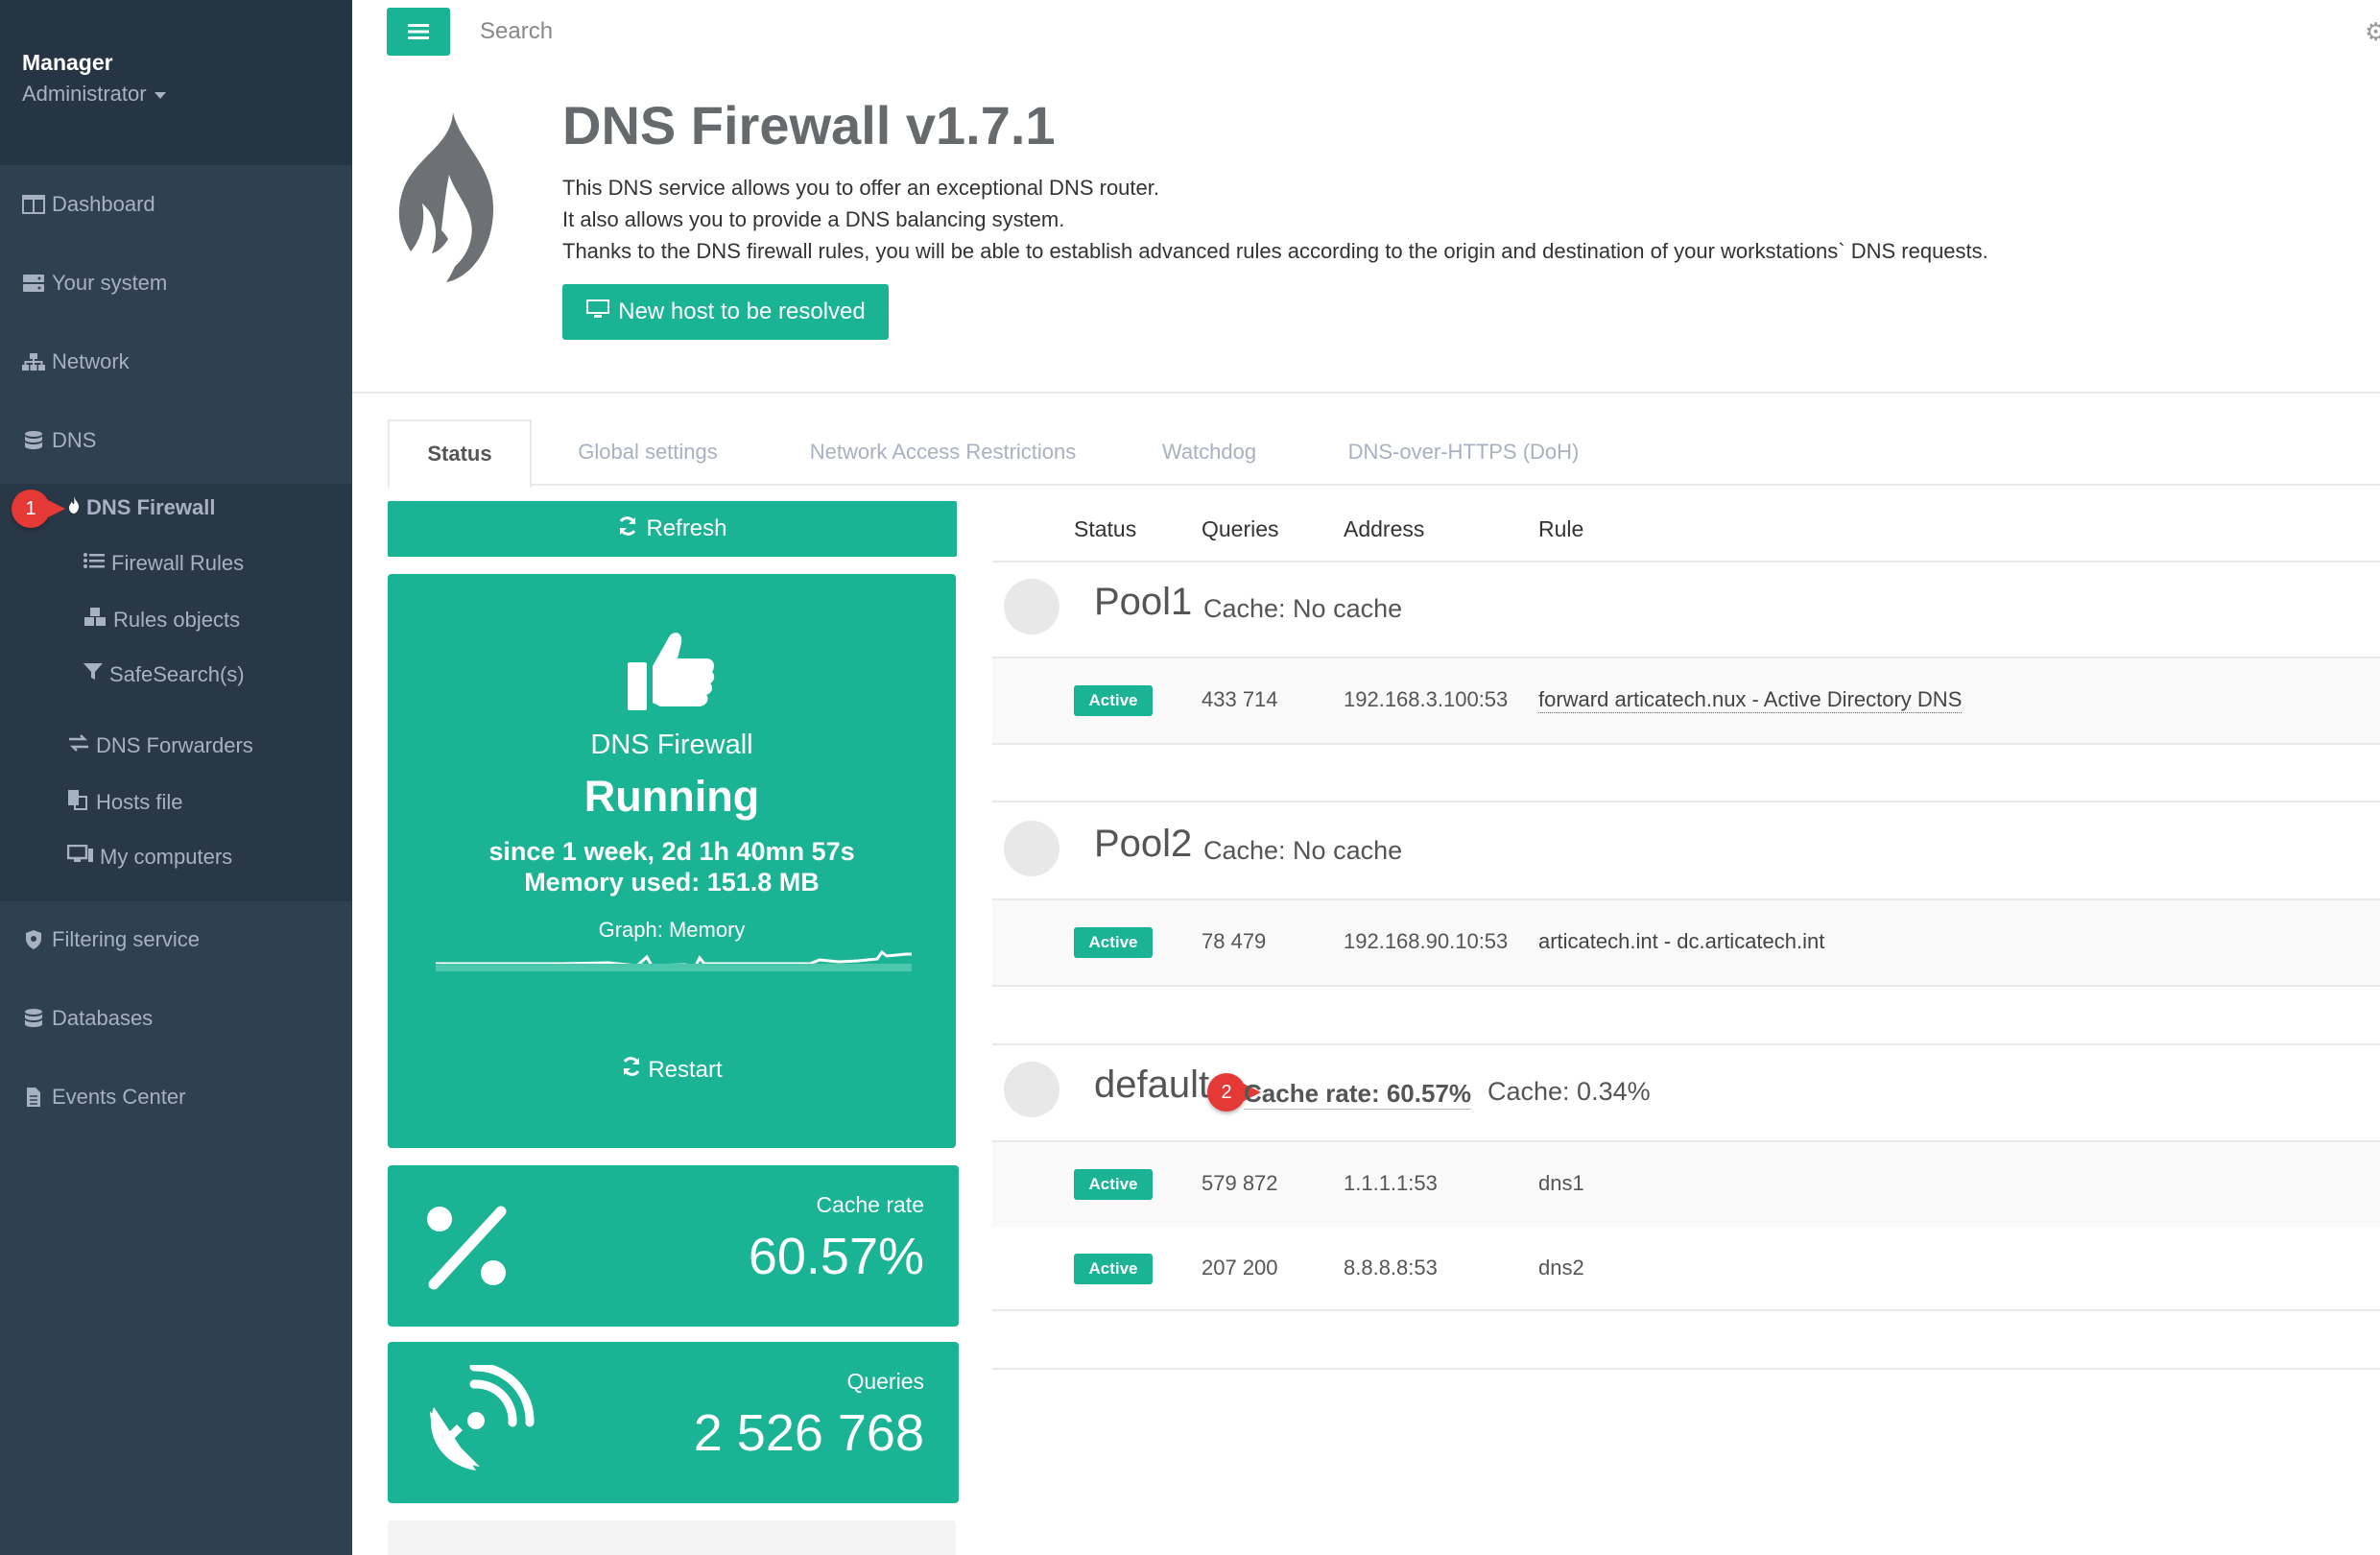 The image size is (2380, 1555). I want to click on tab-dns-over-https: DNS-over-HTTPS (DoH), so click(1464, 452).